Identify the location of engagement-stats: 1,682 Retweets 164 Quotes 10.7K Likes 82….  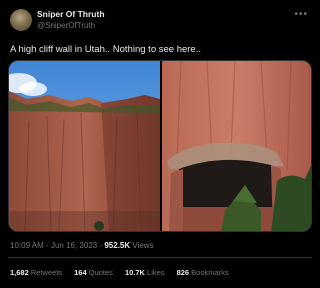
(119, 272).